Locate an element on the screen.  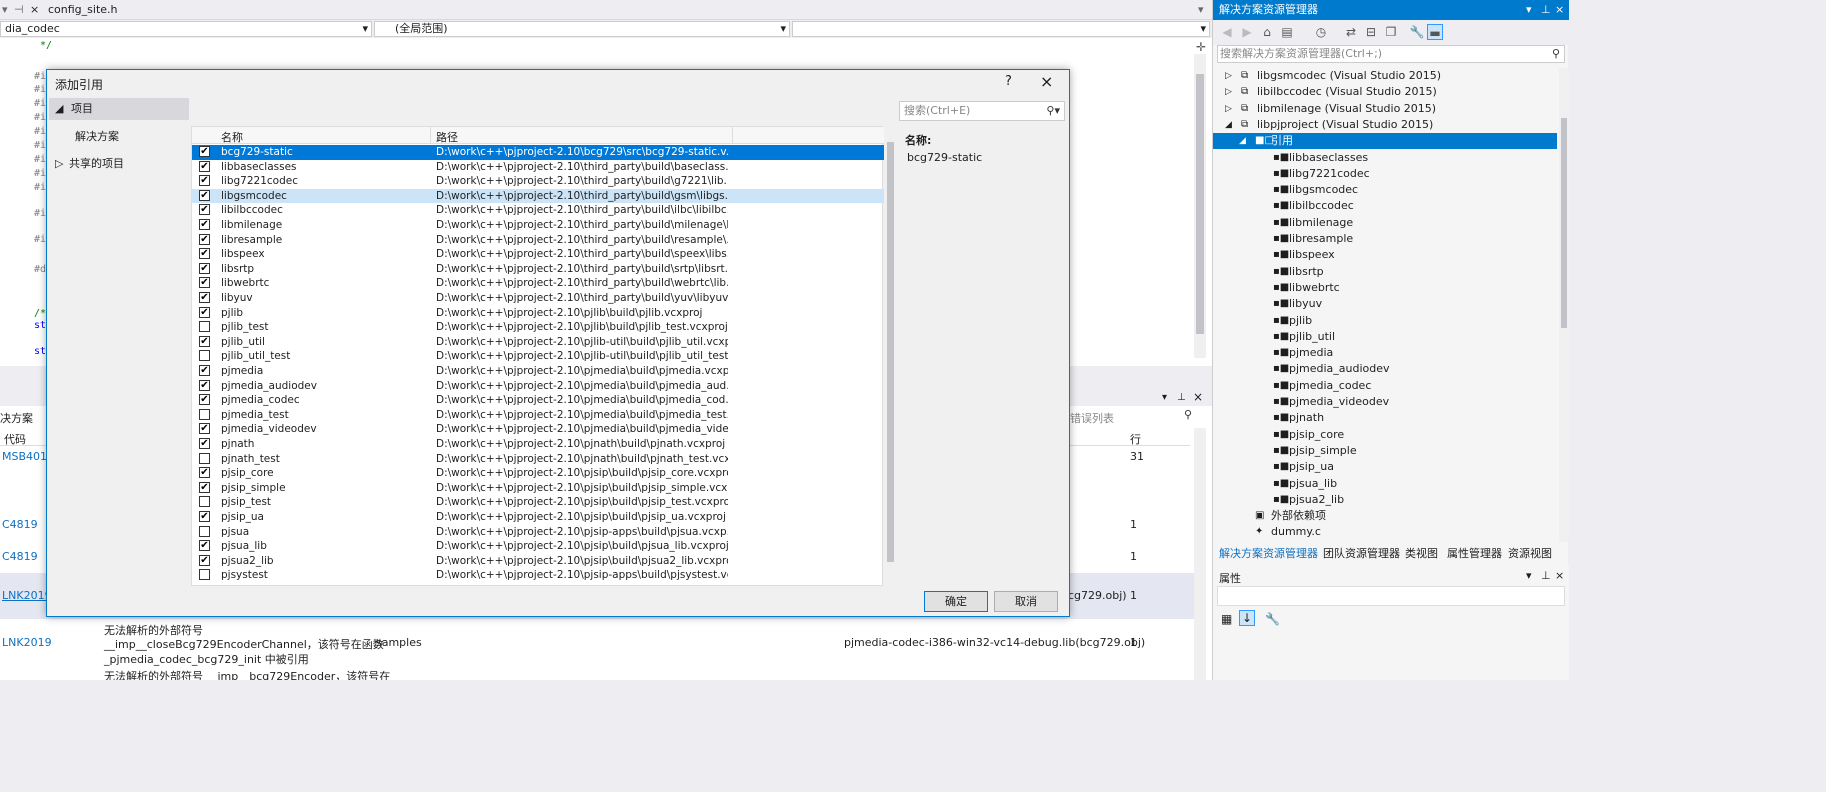
sync-icon: ⇄ is located at coordinates (1351, 32).